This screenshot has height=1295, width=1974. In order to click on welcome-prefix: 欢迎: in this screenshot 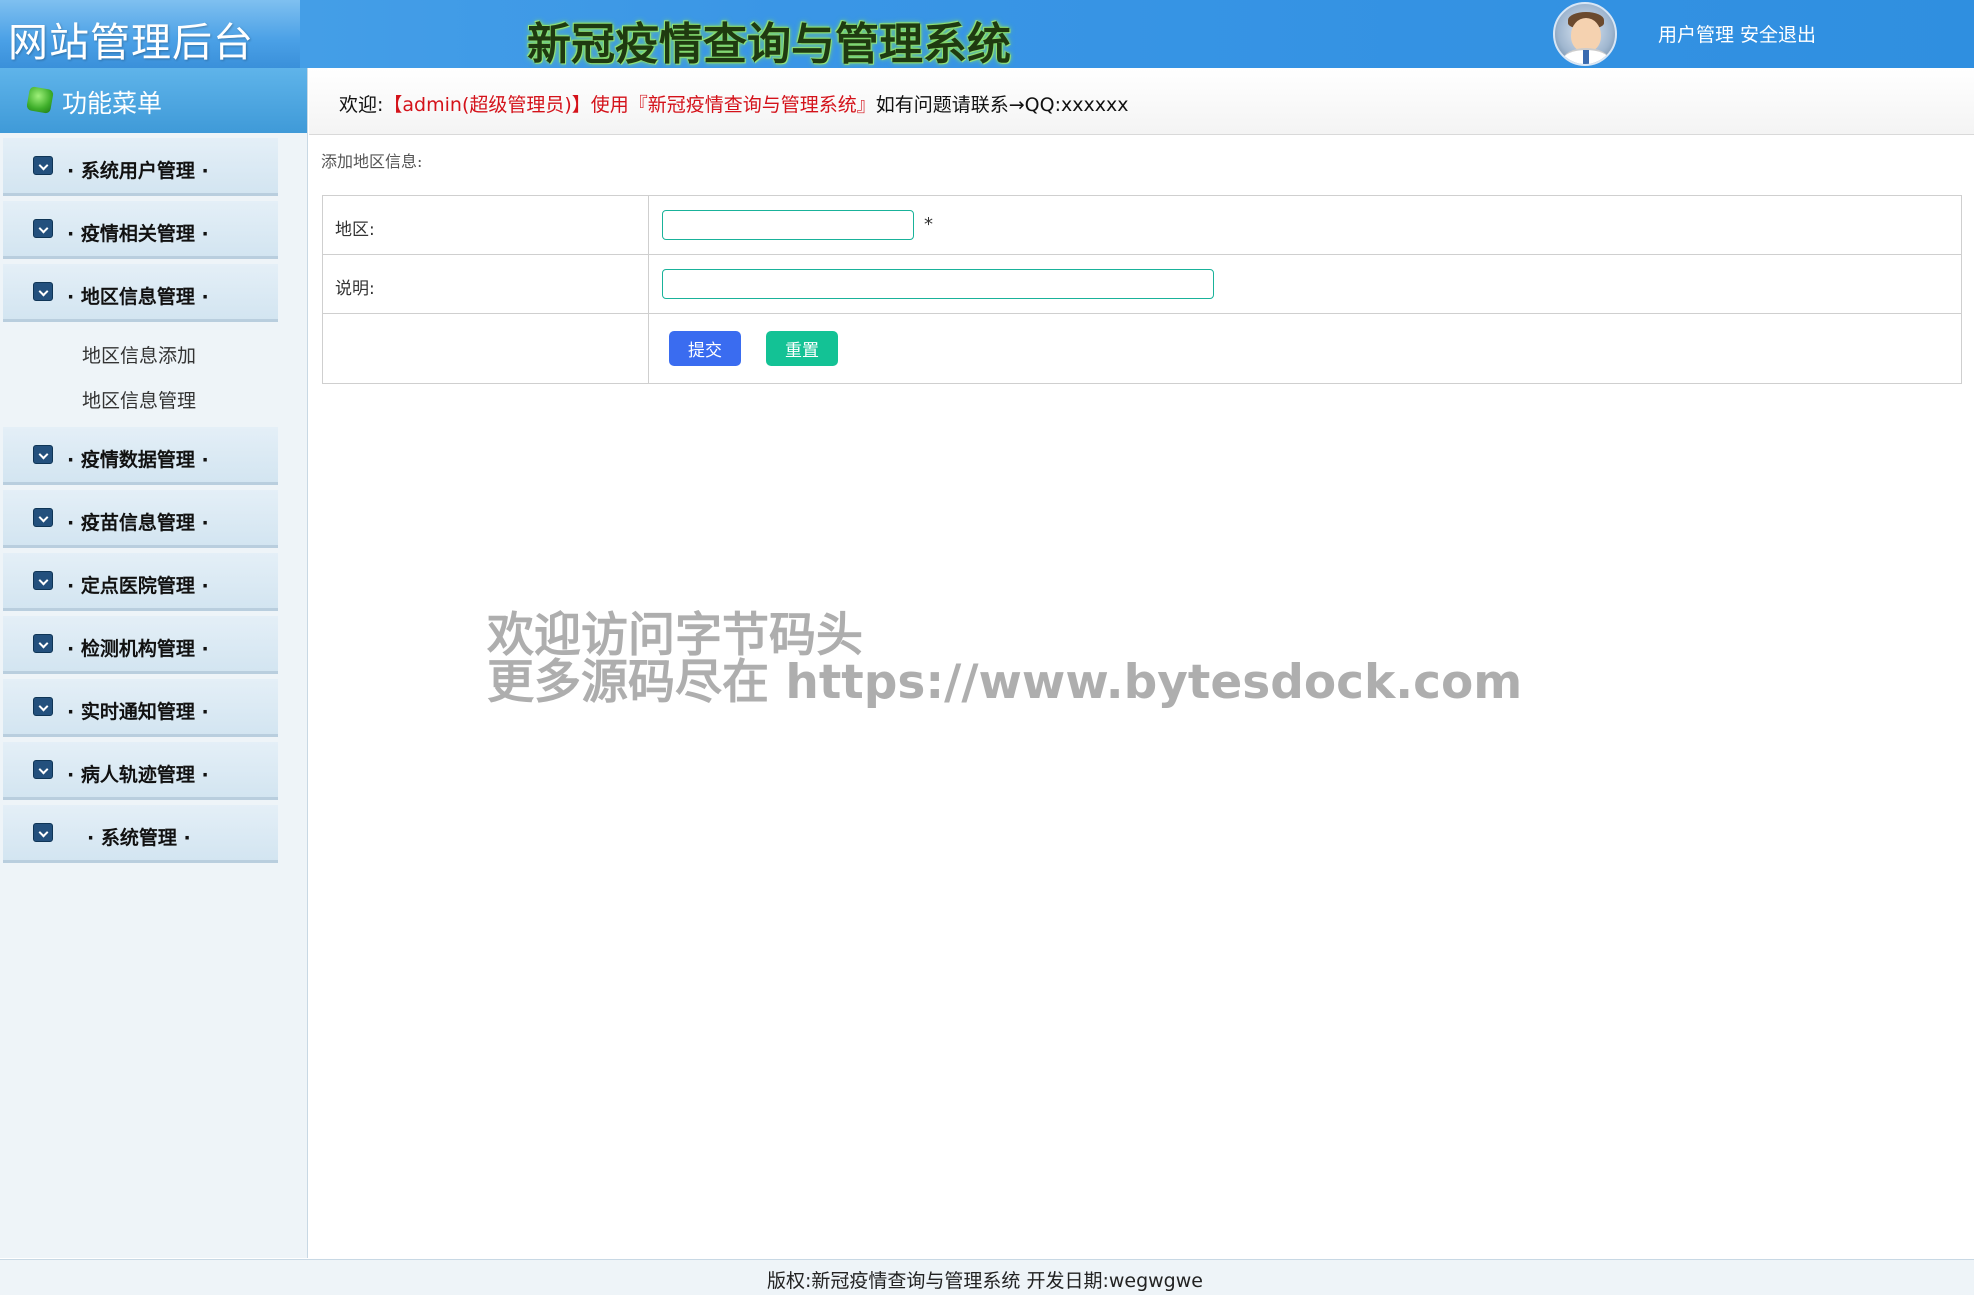, I will do `click(361, 105)`.